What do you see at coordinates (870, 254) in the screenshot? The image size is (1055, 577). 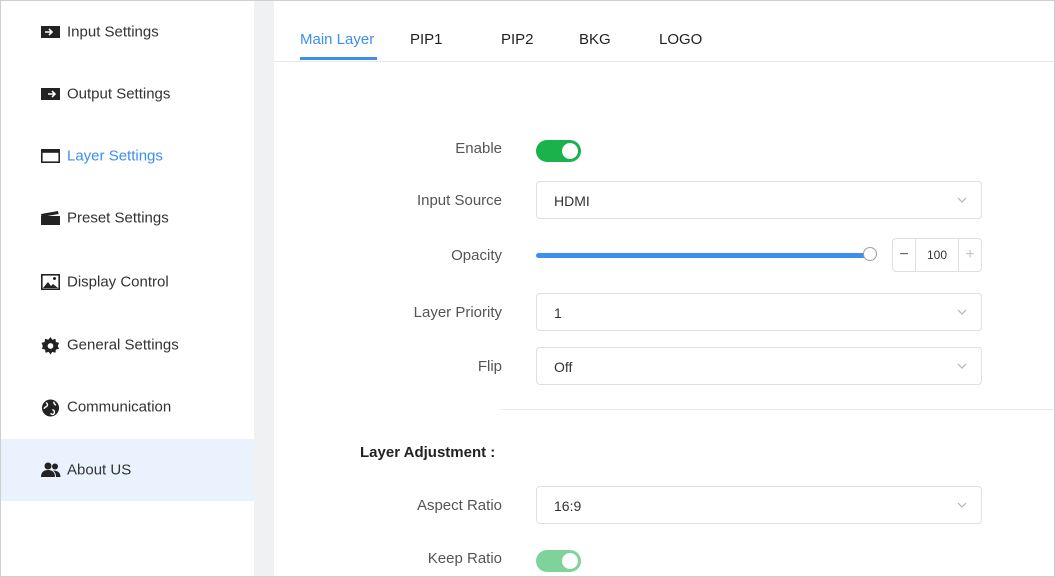 I see `opacity-slider-handle` at bounding box center [870, 254].